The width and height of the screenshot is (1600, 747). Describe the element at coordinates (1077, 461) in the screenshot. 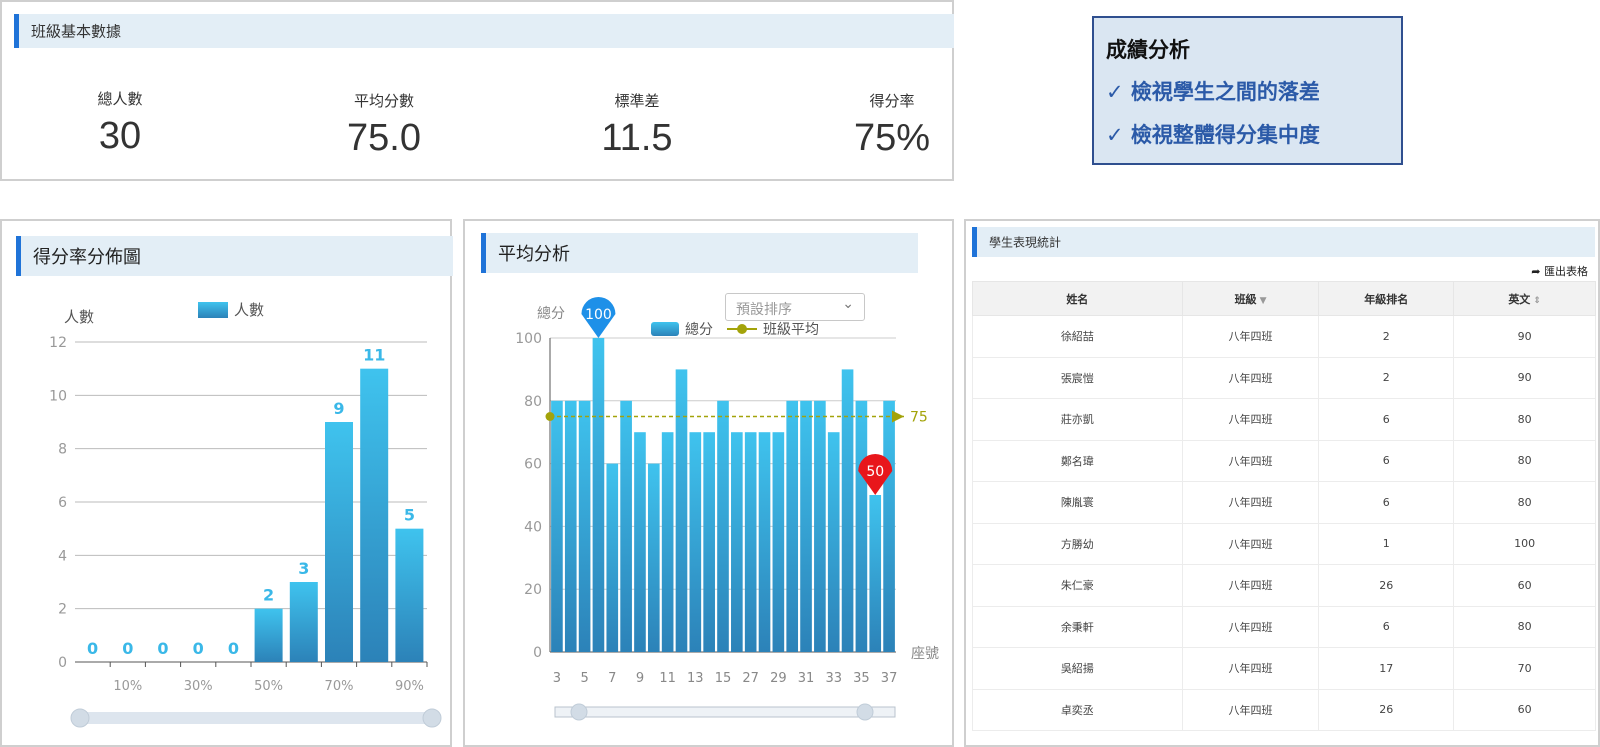

I see `table-cell: 鄭名瑋` at that location.